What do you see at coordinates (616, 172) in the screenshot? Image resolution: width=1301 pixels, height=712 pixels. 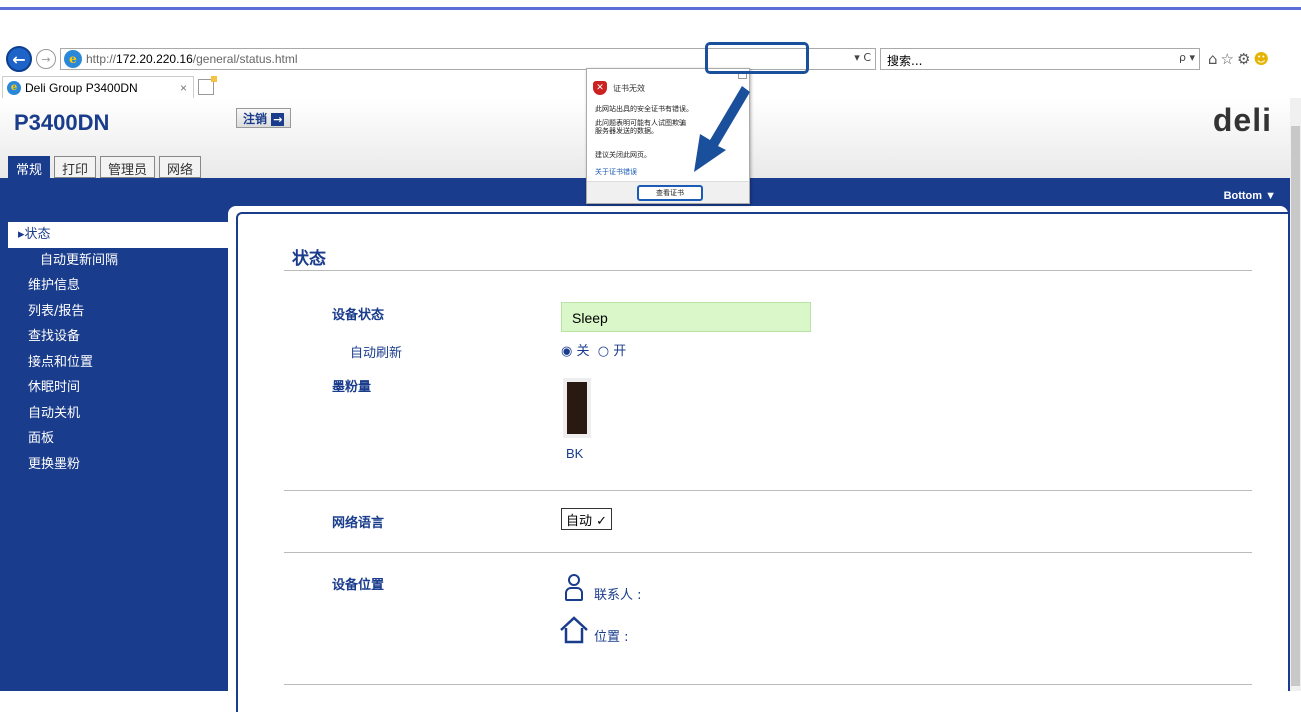 I see `cert-error-link: 关于证书错误` at bounding box center [616, 172].